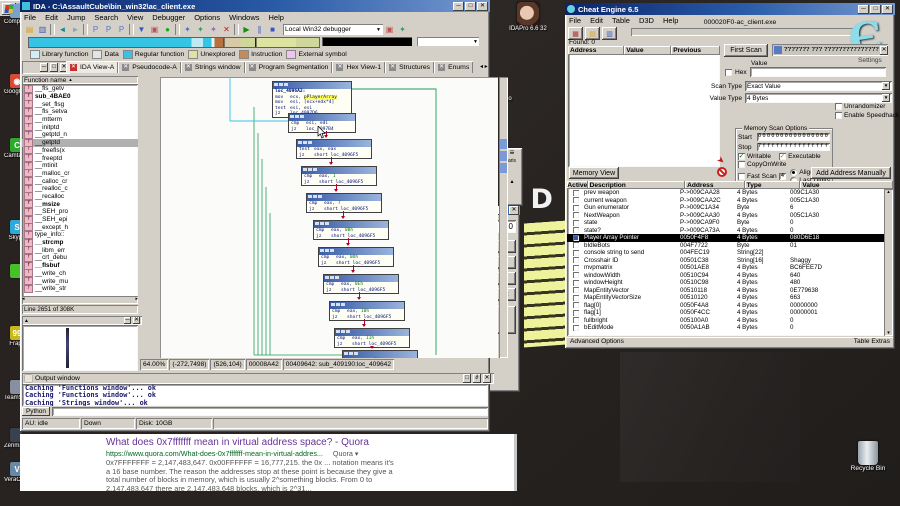 This screenshot has width=900, height=506. What do you see at coordinates (80, 300) in the screenshot?
I see `functions-hscrollbar: ◂ ▸` at bounding box center [80, 300].